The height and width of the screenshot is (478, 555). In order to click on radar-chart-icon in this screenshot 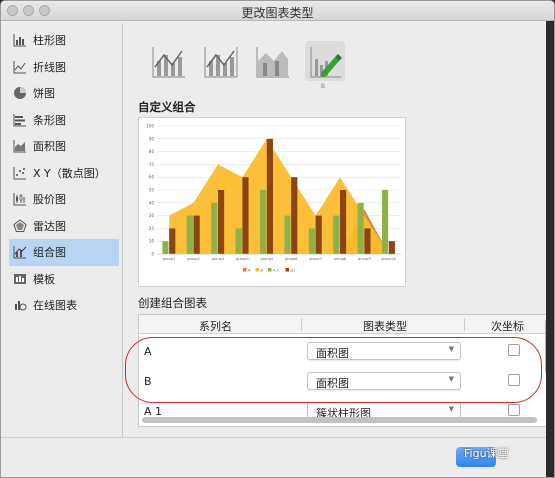, I will do `click(20, 226)`.